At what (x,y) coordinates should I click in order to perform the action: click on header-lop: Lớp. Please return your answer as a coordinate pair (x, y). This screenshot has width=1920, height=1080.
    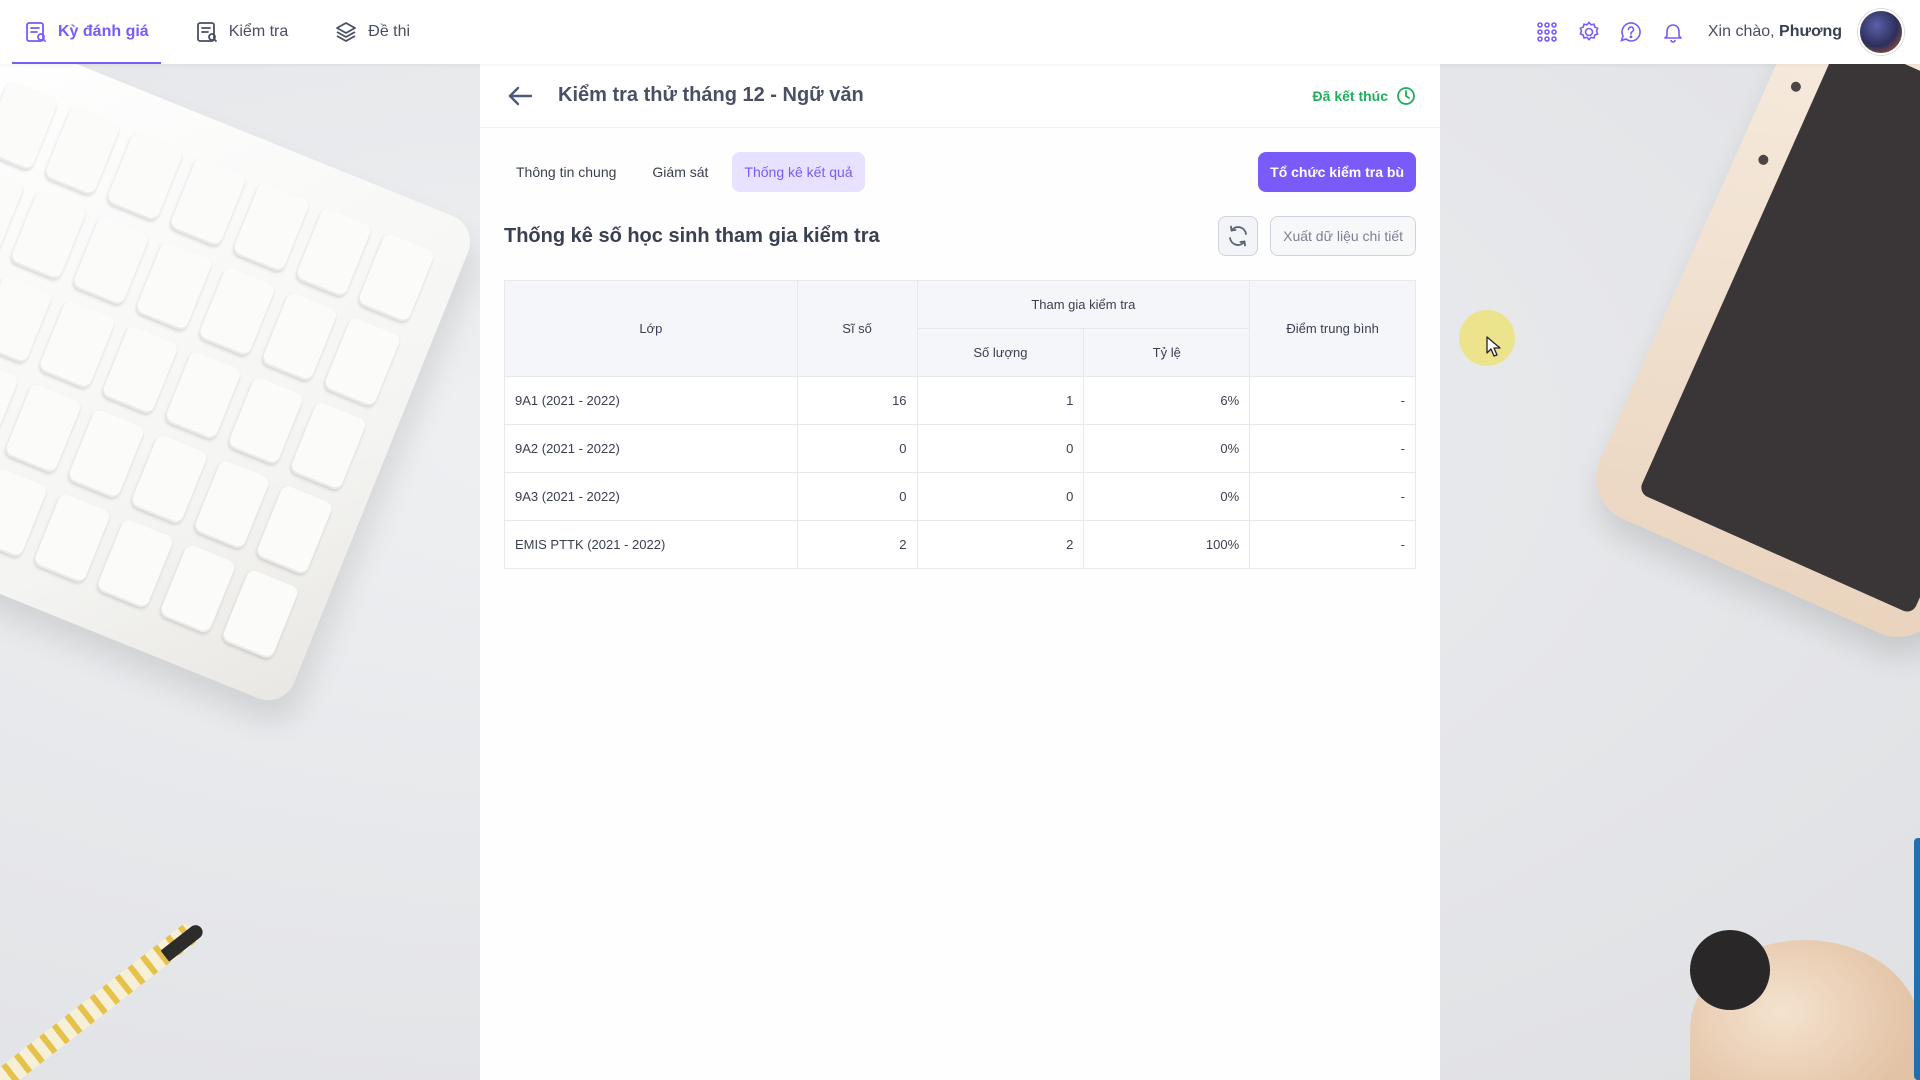
    Looking at the image, I should click on (651, 328).